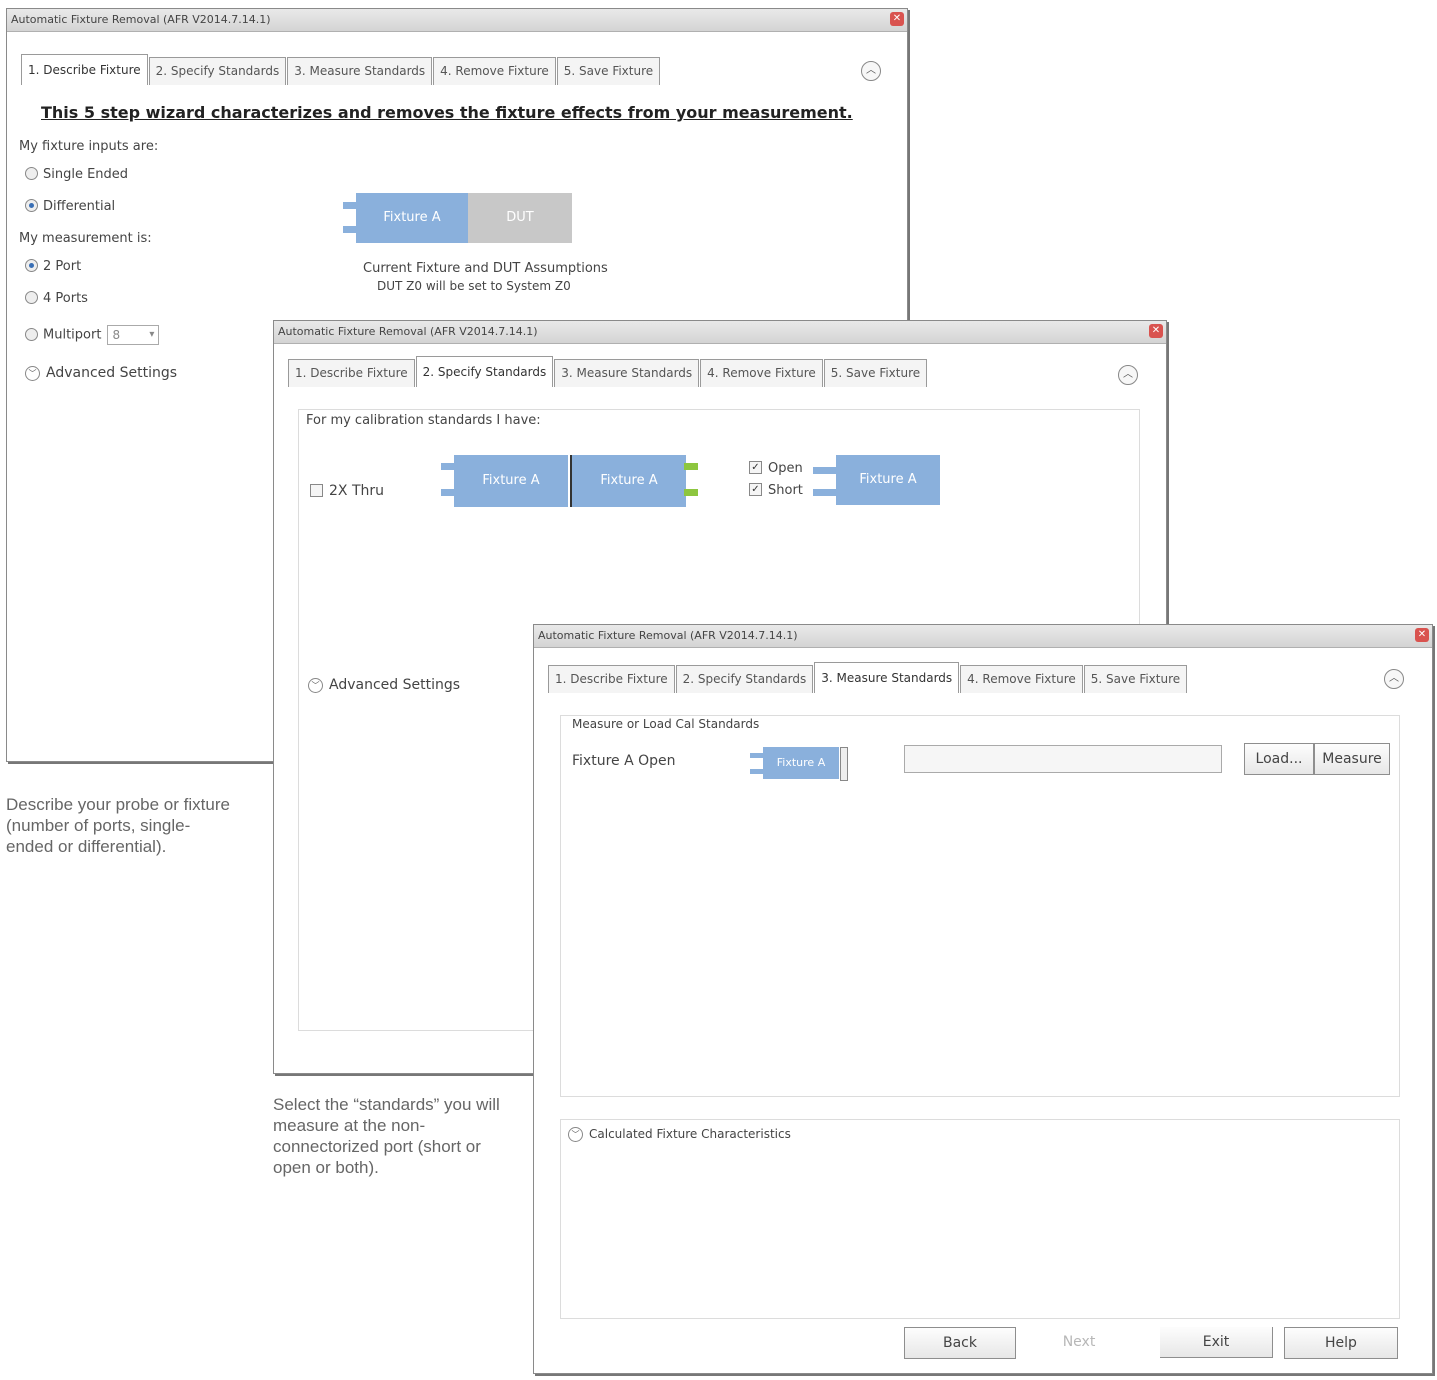 The height and width of the screenshot is (1380, 1437). What do you see at coordinates (76, 174) in the screenshot?
I see `radio-single-ended: Single Ended` at bounding box center [76, 174].